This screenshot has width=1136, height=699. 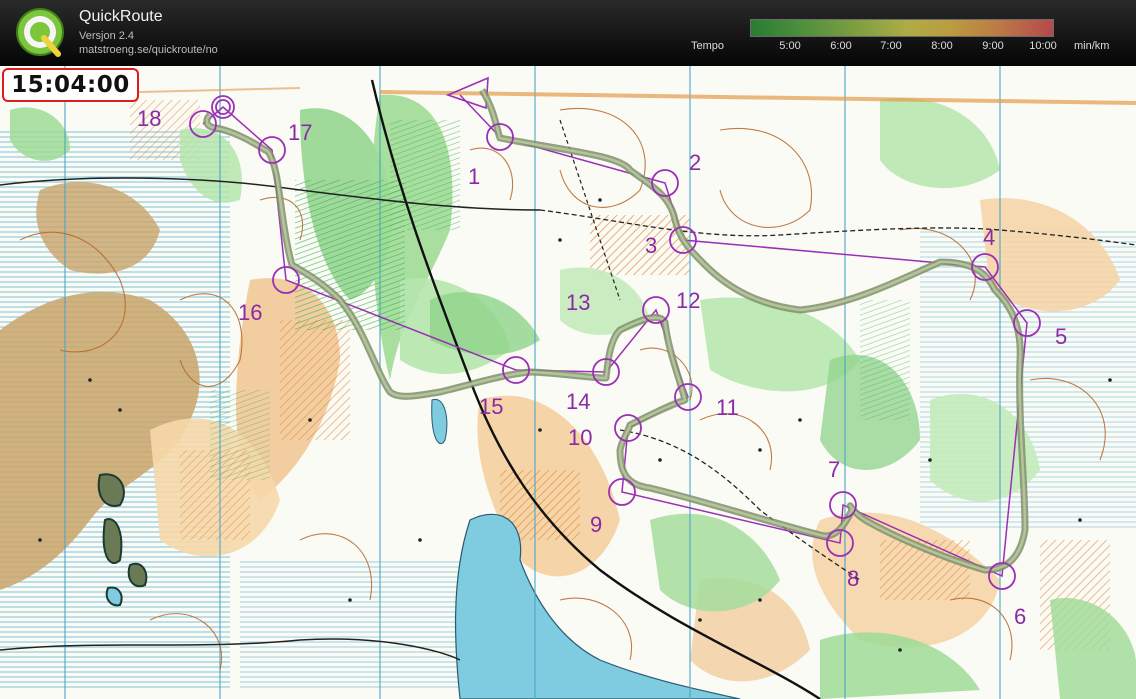 What do you see at coordinates (350, 625) in the screenshot?
I see `marsh-area` at bounding box center [350, 625].